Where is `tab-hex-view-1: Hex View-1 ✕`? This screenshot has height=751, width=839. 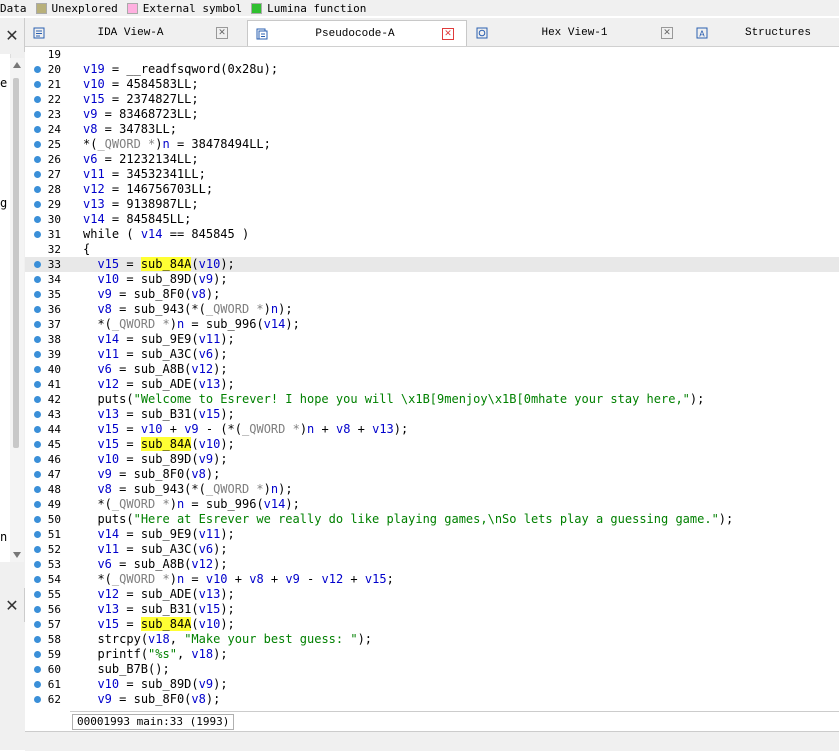 tab-hex-view-1: Hex View-1 ✕ is located at coordinates (576, 32).